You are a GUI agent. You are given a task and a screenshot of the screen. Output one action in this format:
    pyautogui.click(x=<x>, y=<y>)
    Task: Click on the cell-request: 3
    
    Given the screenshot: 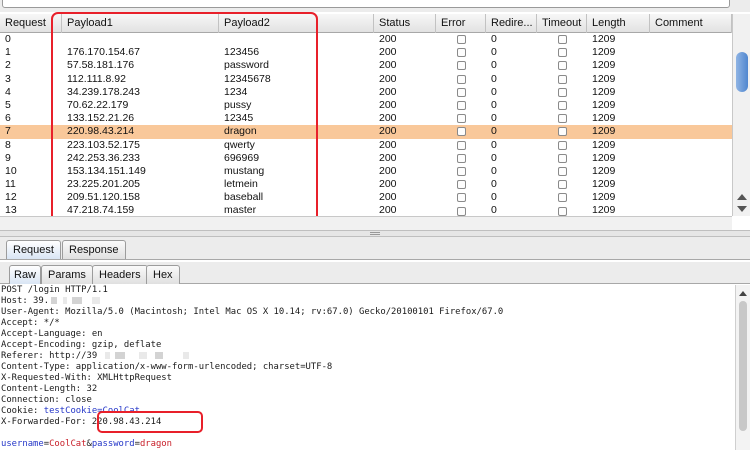 What is the action you would take?
    pyautogui.click(x=8, y=78)
    